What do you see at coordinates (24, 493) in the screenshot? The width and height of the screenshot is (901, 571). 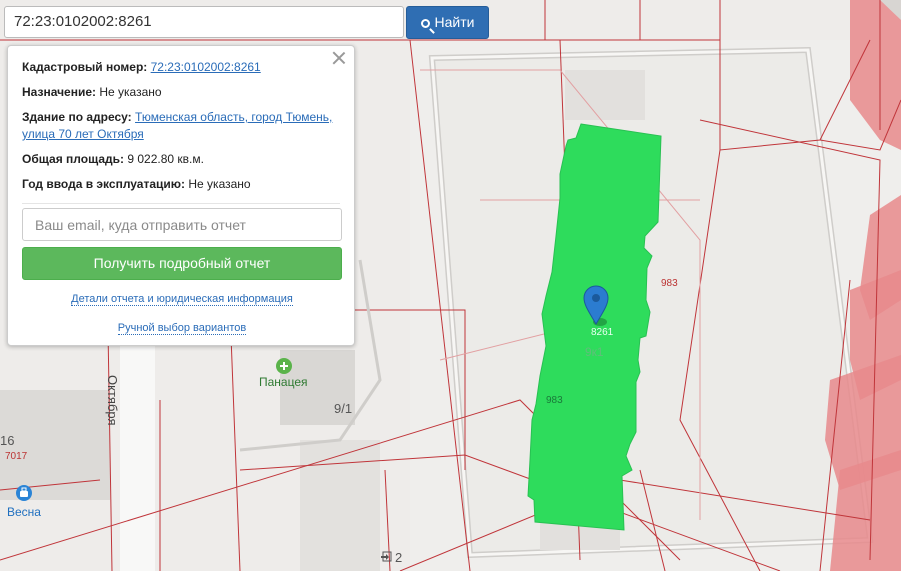 I see `store-basket-icon` at bounding box center [24, 493].